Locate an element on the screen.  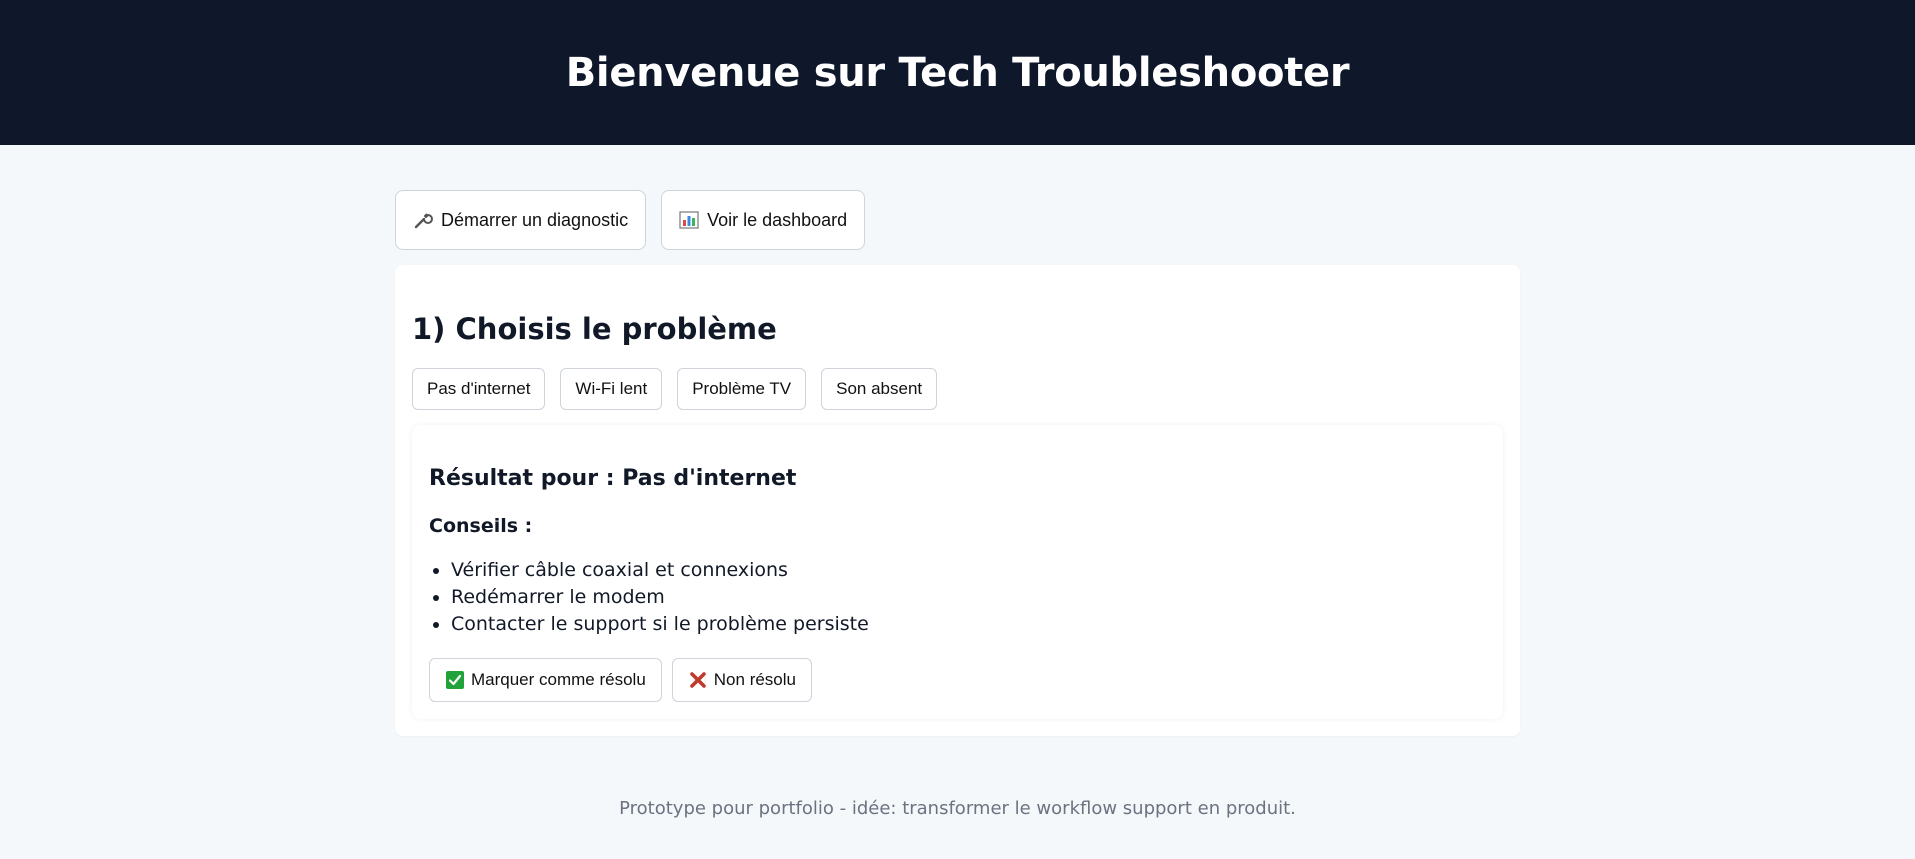
wrench-icon is located at coordinates (423, 220).